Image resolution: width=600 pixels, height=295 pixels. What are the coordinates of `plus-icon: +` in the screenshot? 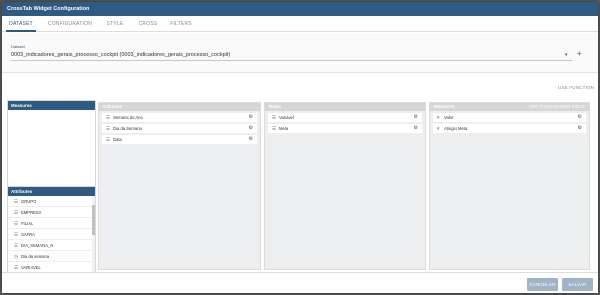 It's located at (579, 54).